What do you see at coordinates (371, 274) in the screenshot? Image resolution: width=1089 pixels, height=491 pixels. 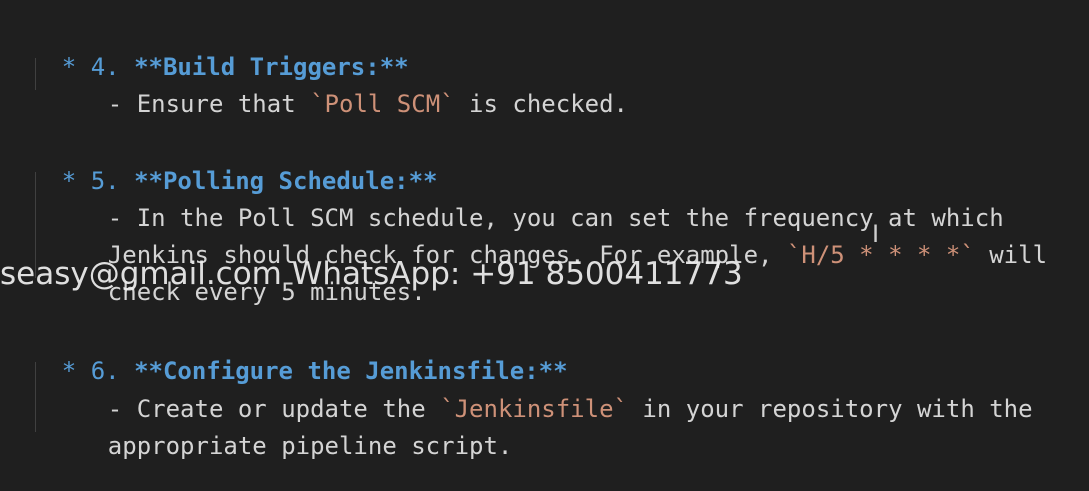 I see `watermark-text: seasy@gmail.com WhatsApp: +91 8500411773` at bounding box center [371, 274].